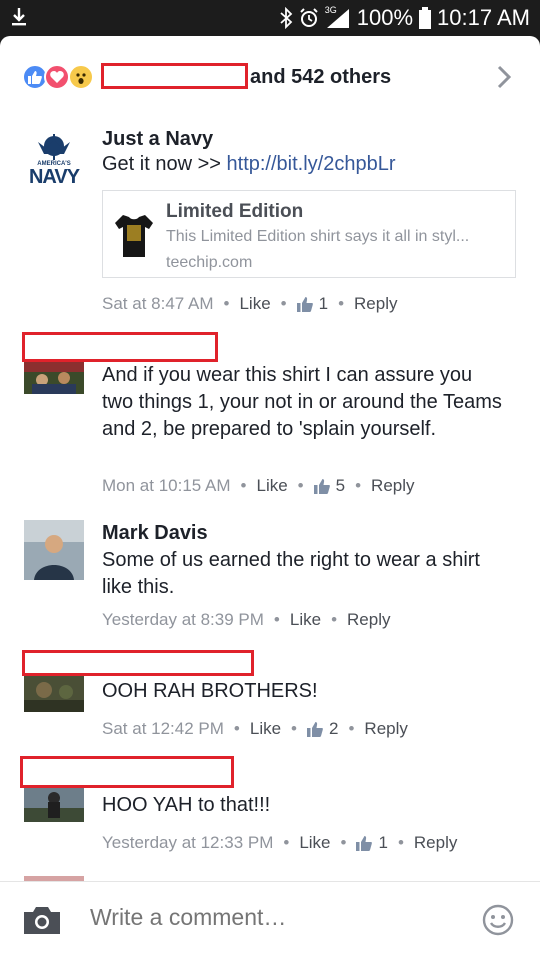 The image size is (540, 960). I want to click on signal-icon: 3G, so click(337, 17).